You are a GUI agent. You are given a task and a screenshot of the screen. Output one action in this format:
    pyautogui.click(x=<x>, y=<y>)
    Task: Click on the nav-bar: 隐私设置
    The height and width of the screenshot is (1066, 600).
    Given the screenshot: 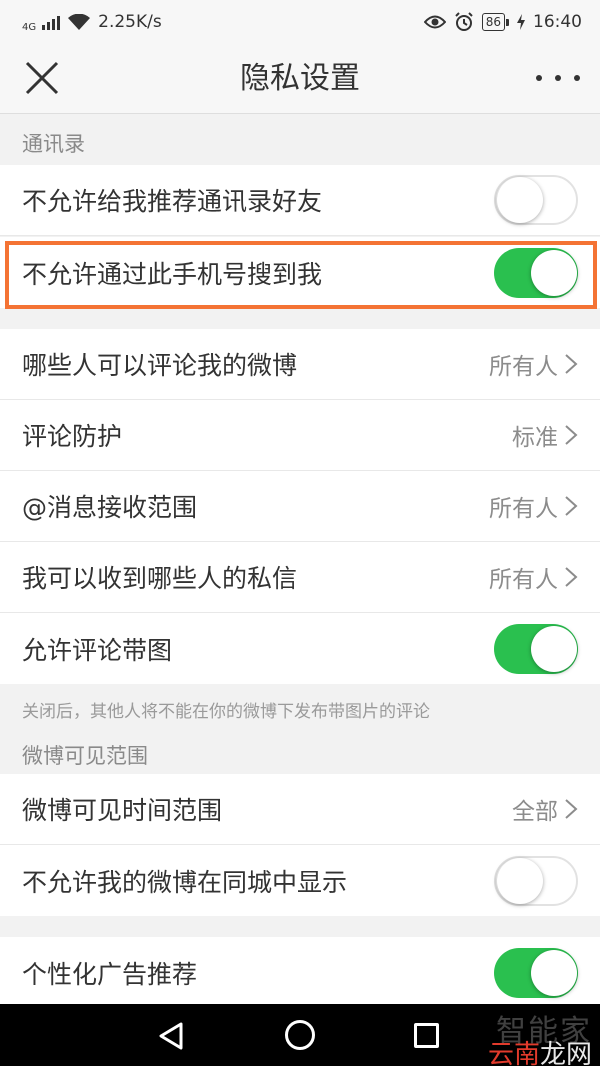 What is the action you would take?
    pyautogui.click(x=300, y=79)
    